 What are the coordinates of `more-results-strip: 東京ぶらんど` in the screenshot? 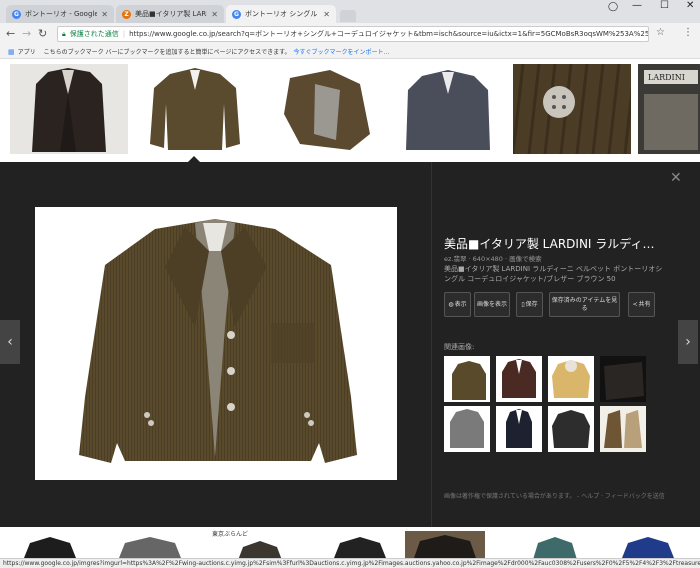 It's located at (350, 543).